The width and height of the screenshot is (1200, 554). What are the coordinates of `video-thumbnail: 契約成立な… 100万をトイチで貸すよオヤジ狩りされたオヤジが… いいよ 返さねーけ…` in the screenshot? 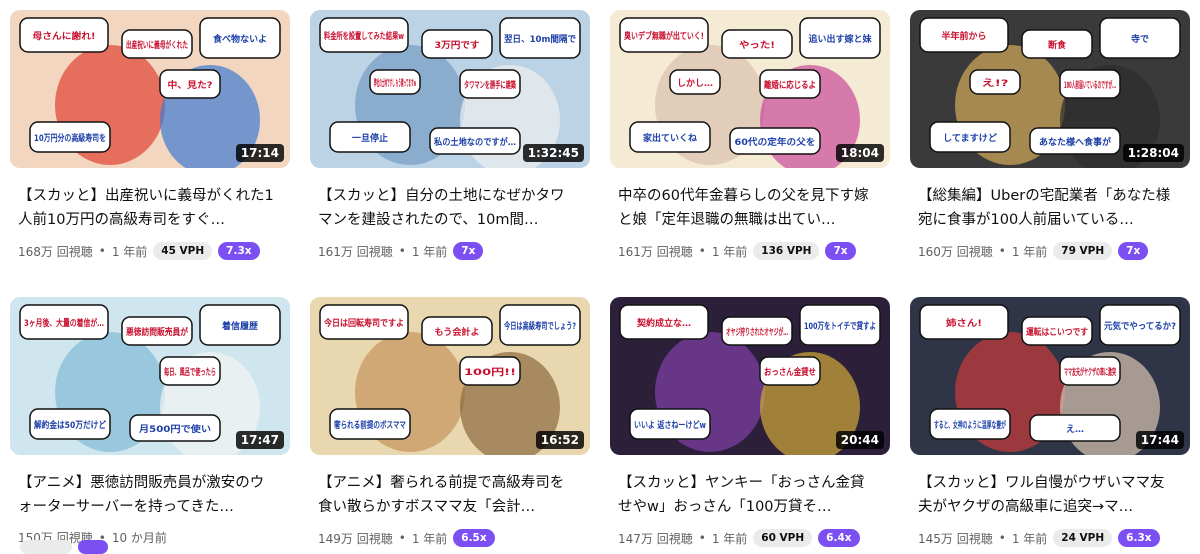 It's located at (750, 376).